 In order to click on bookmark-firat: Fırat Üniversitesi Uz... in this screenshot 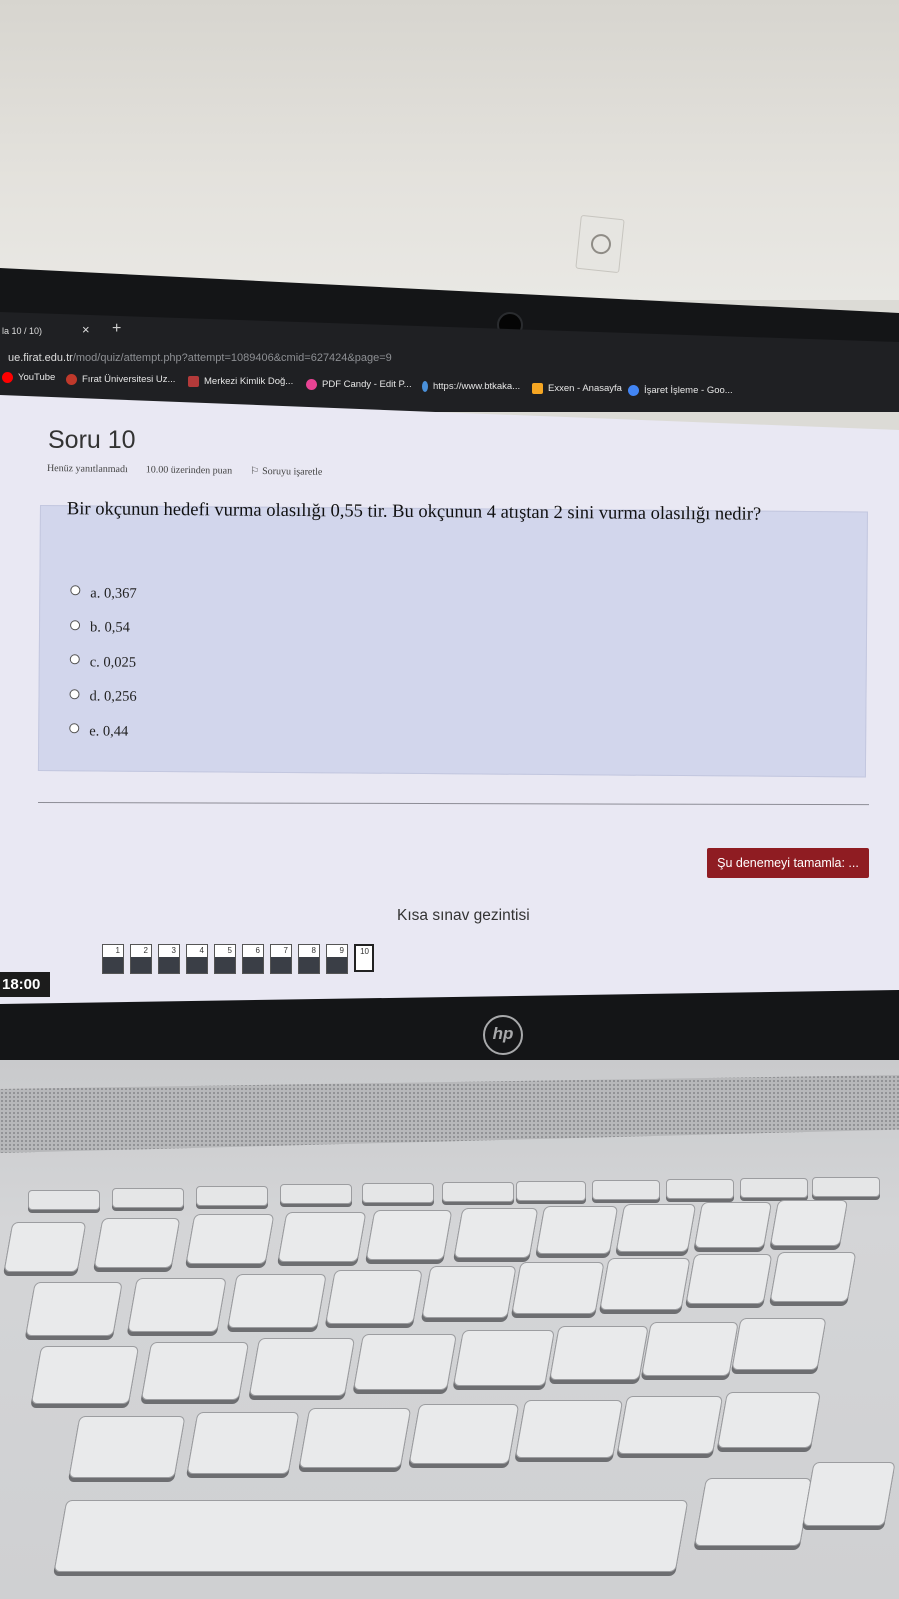, I will do `click(120, 379)`.